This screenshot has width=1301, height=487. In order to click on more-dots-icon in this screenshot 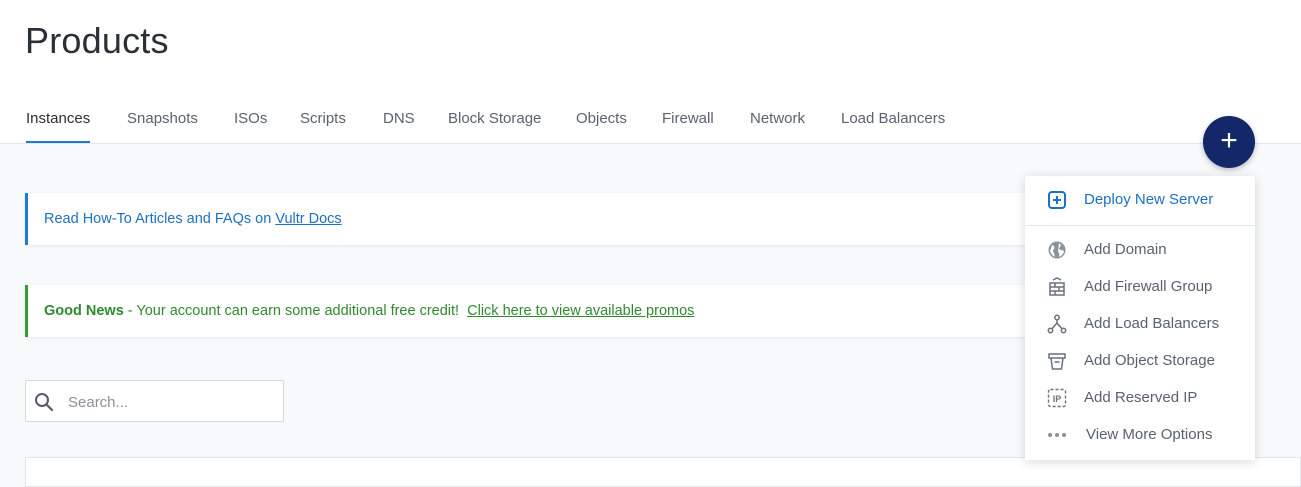, I will do `click(1057, 435)`.